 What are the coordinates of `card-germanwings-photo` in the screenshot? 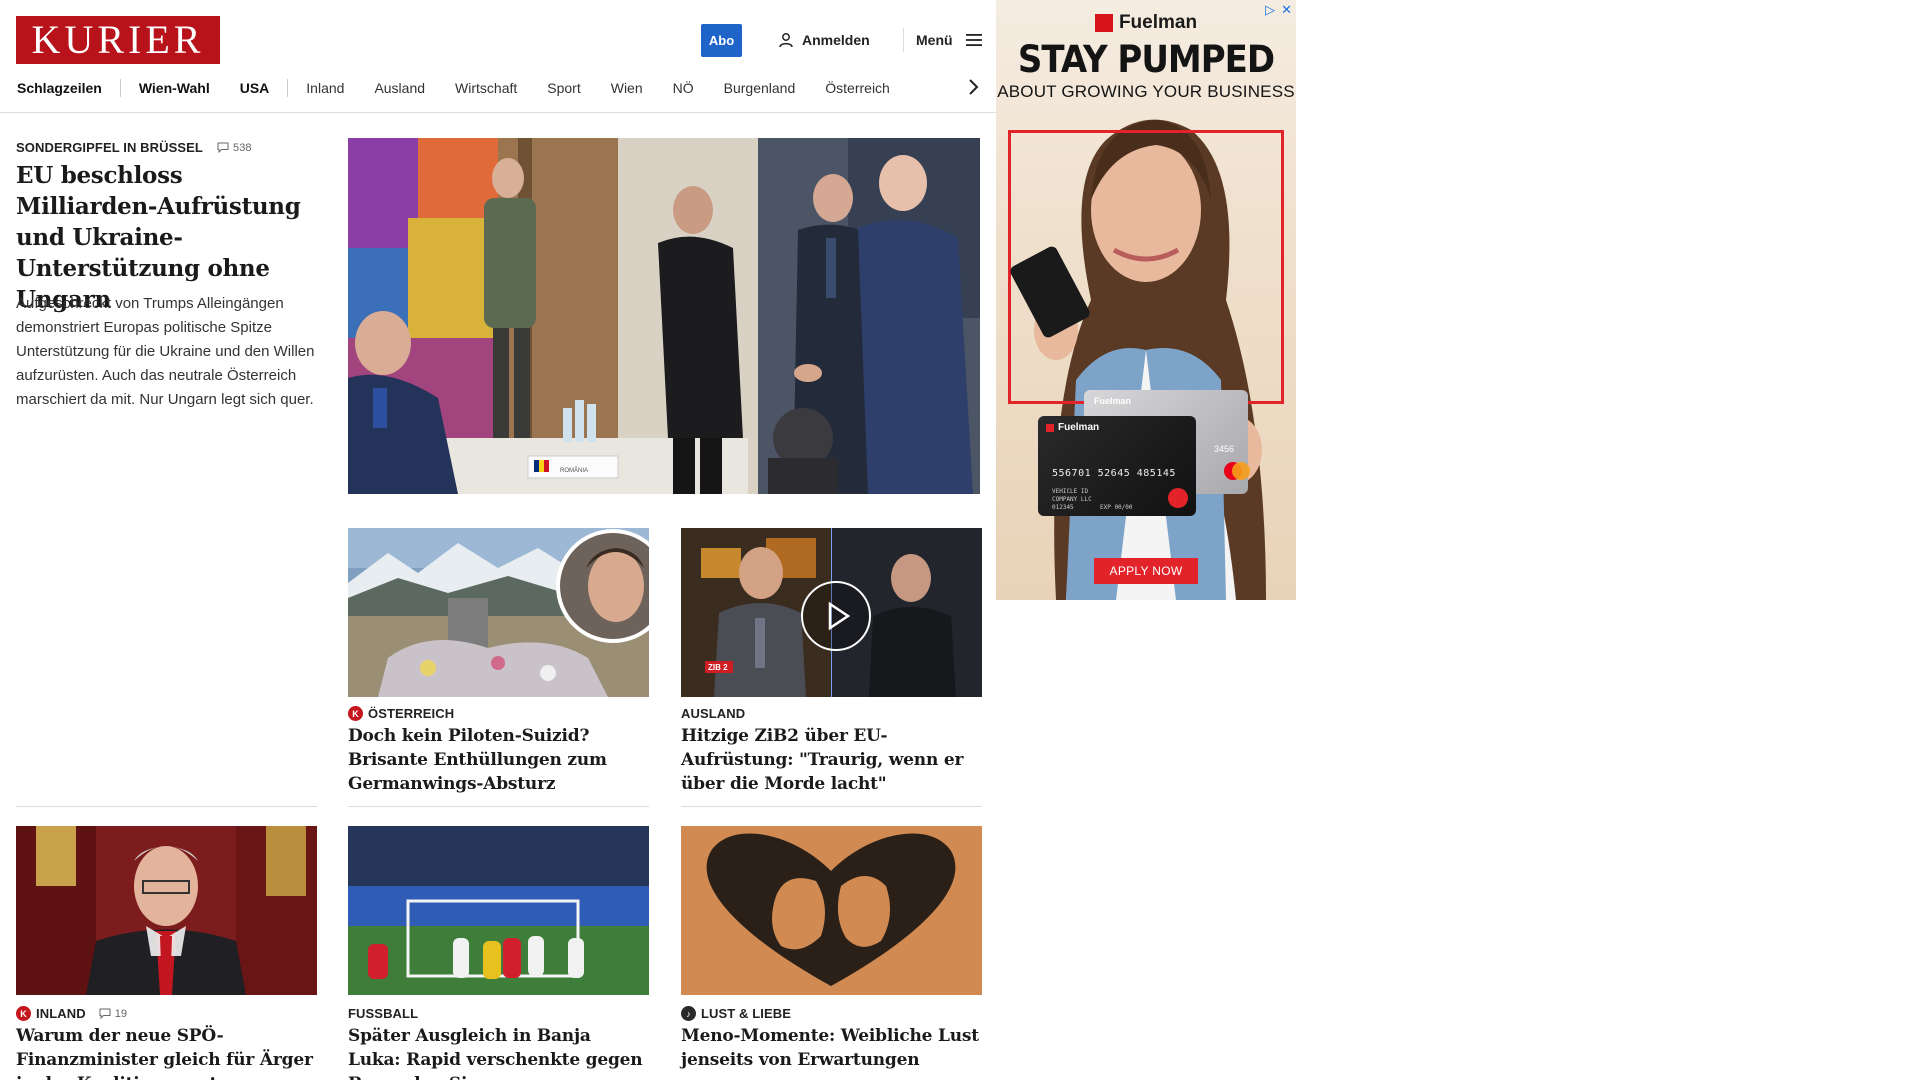 It's located at (498, 612).